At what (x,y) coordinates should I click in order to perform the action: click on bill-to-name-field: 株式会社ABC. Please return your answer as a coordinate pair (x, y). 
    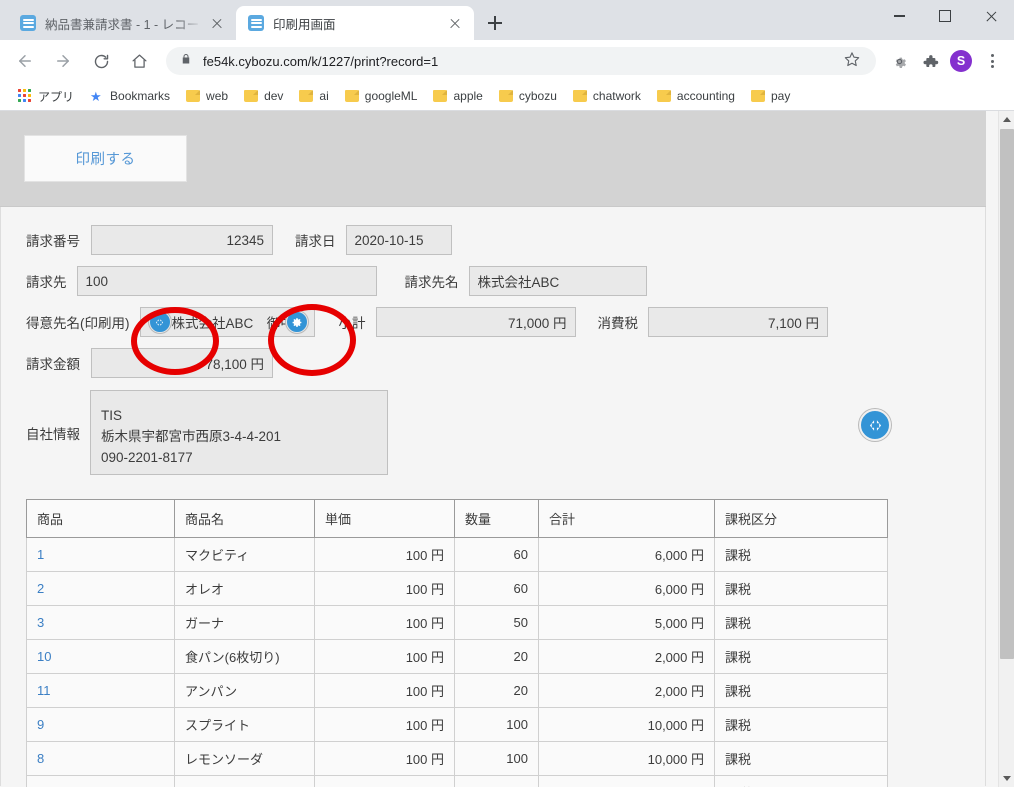
    Looking at the image, I should click on (557, 281).